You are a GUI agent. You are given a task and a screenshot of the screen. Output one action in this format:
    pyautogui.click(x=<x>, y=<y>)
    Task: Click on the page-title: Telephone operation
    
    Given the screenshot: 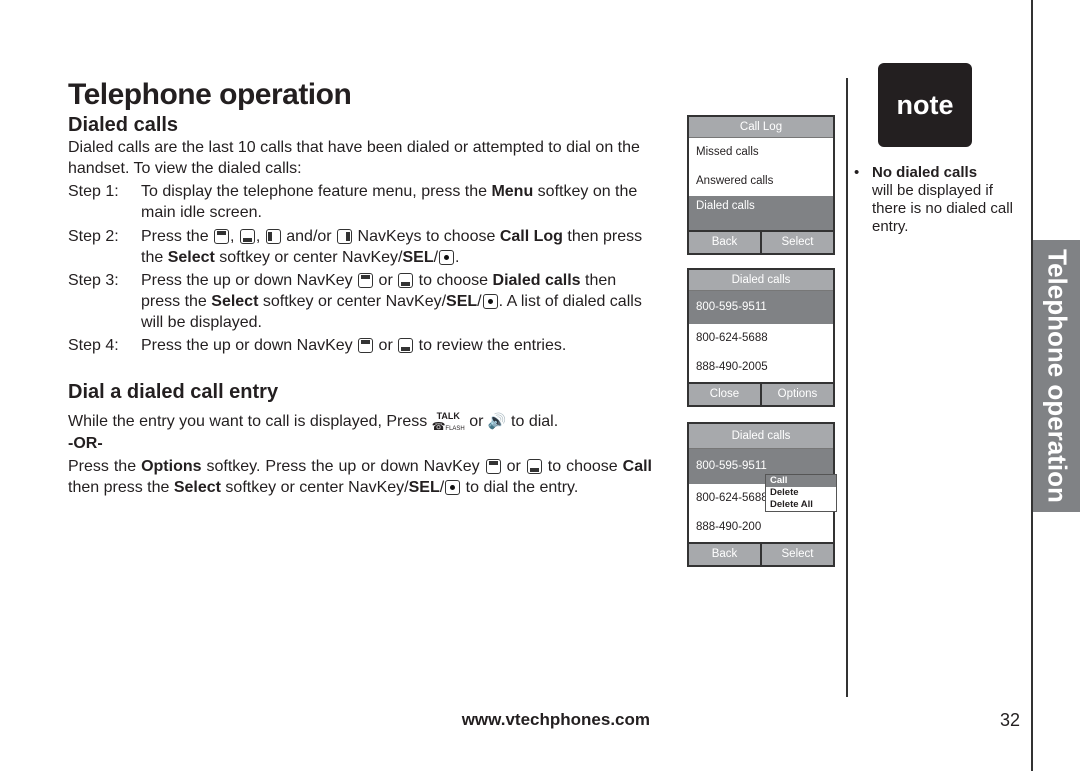 What is the action you would take?
    pyautogui.click(x=210, y=94)
    